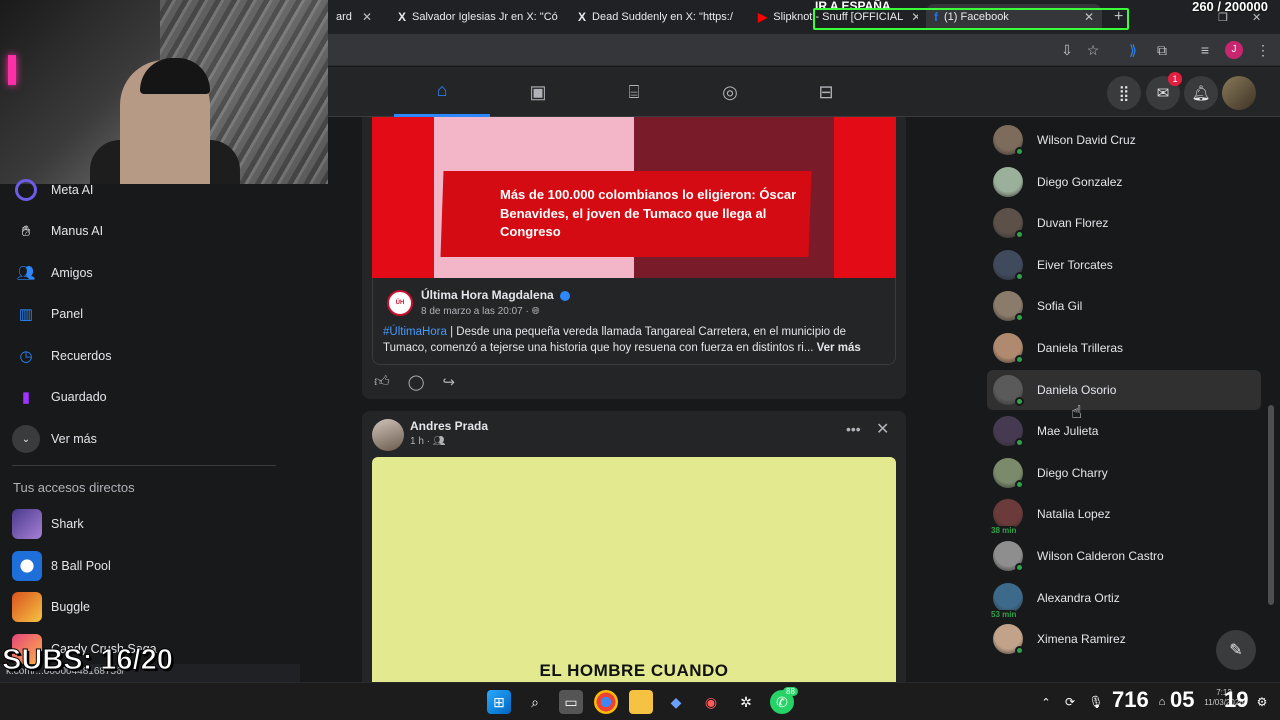 The image size is (1280, 720). Describe the element at coordinates (1070, 702) in the screenshot. I see `sync-icon: ⟳` at that location.